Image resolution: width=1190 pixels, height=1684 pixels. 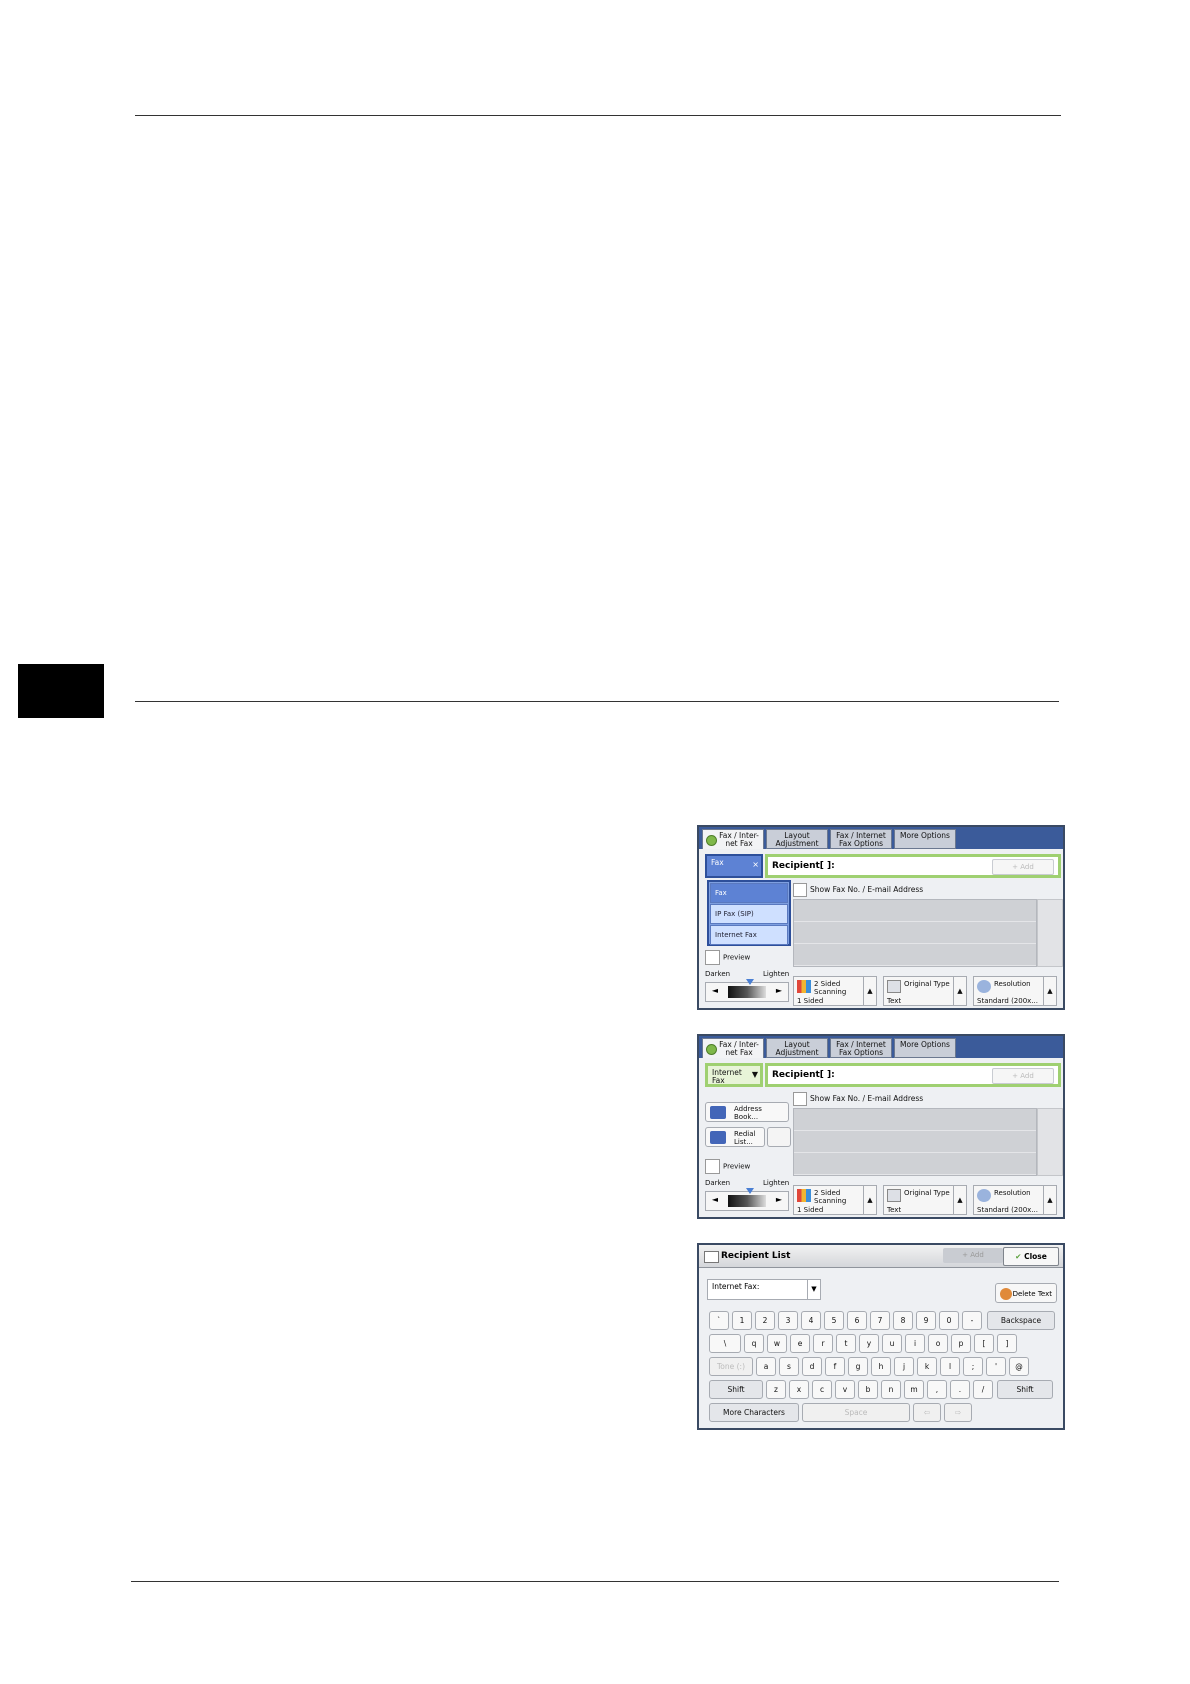 What do you see at coordinates (835, 1200) in the screenshot?
I see `two-sided-scanning-button: 2 Sided Scanning 1 Sided ▲` at bounding box center [835, 1200].